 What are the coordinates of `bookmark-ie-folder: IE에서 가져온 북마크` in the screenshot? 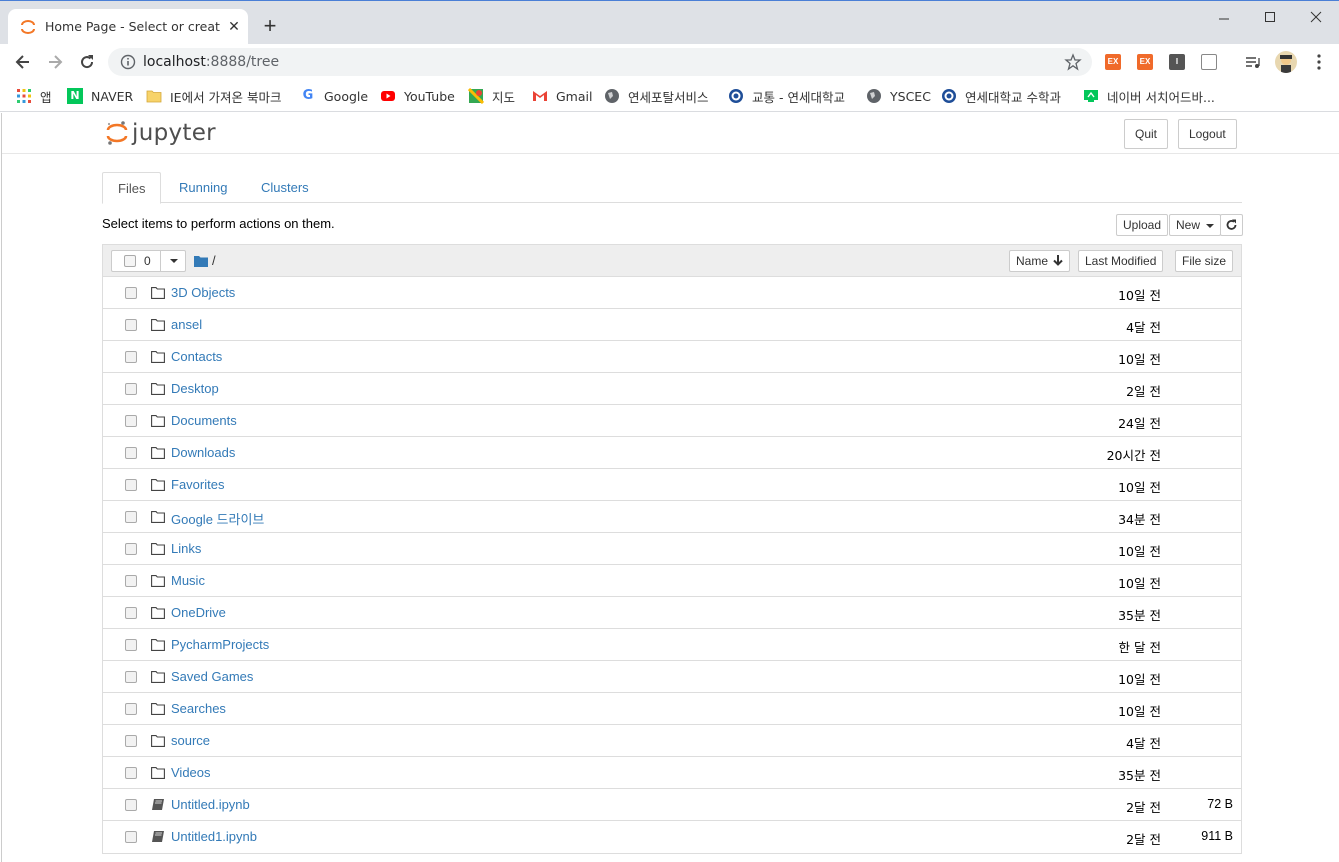 It's located at (214, 96).